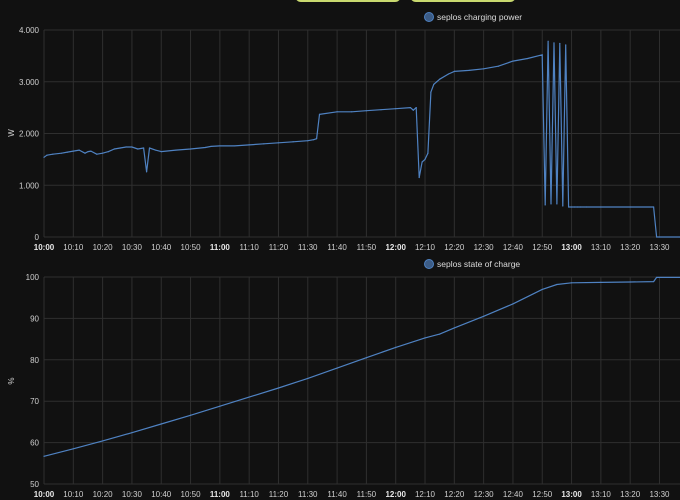 Image resolution: width=680 pixels, height=500 pixels. I want to click on chart1-legend-swatch, so click(429, 264).